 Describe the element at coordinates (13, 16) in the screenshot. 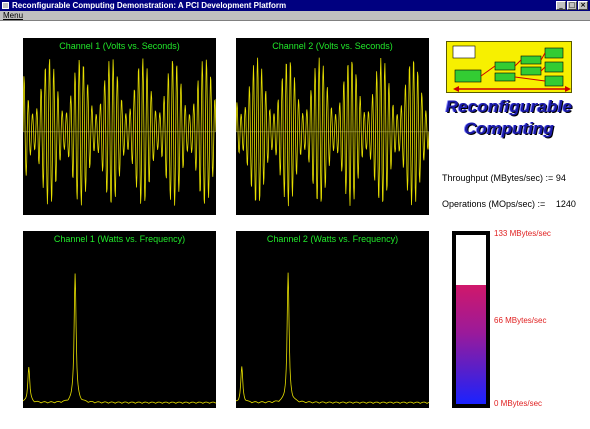

I see `menu-item-menu: Menu` at that location.